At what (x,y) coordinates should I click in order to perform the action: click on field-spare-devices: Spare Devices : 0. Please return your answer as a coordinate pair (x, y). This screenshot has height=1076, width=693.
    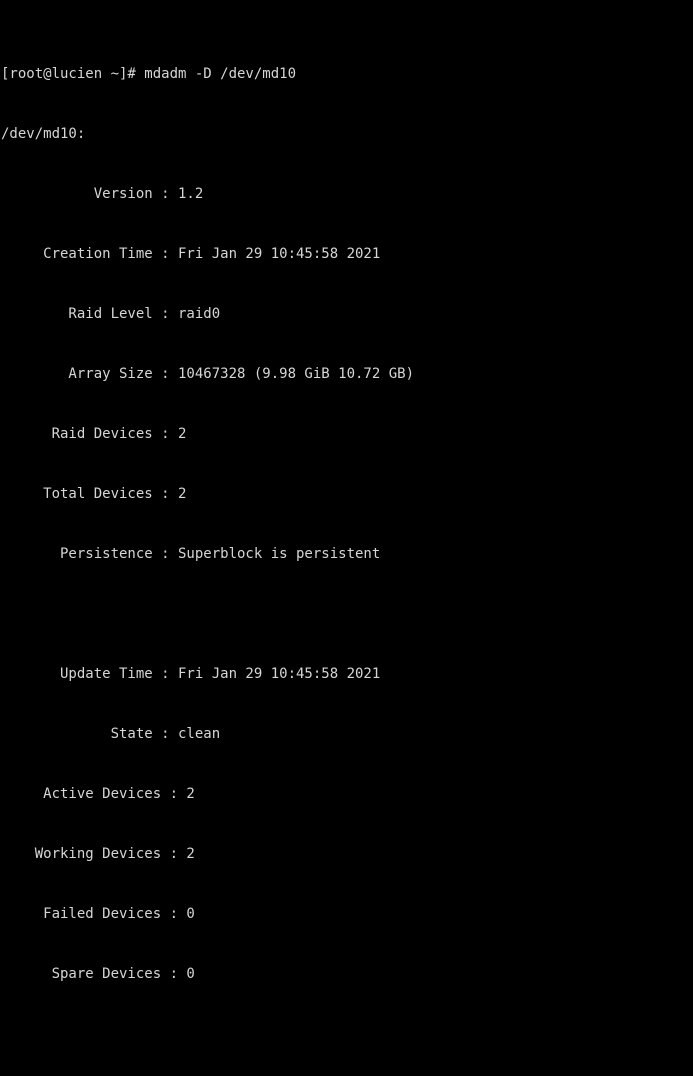
    Looking at the image, I should click on (98, 974).